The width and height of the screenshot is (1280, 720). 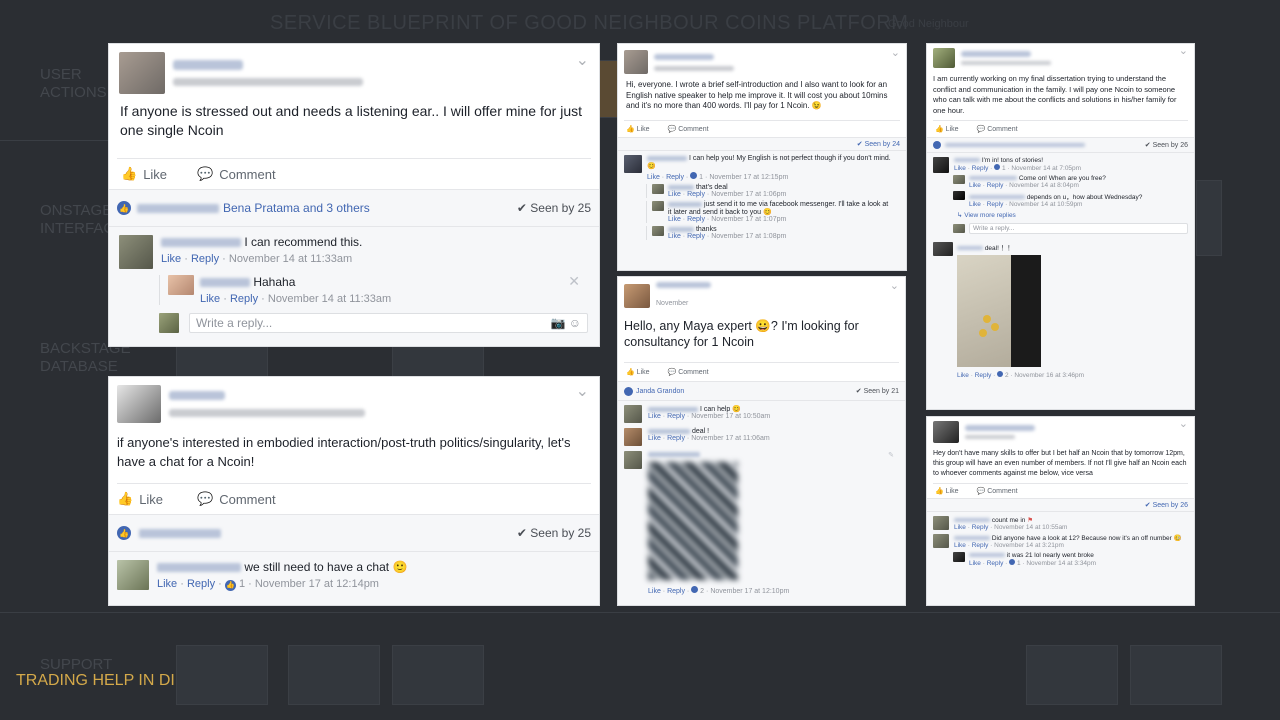 I want to click on camera-icon: 📷, so click(x=557, y=323).